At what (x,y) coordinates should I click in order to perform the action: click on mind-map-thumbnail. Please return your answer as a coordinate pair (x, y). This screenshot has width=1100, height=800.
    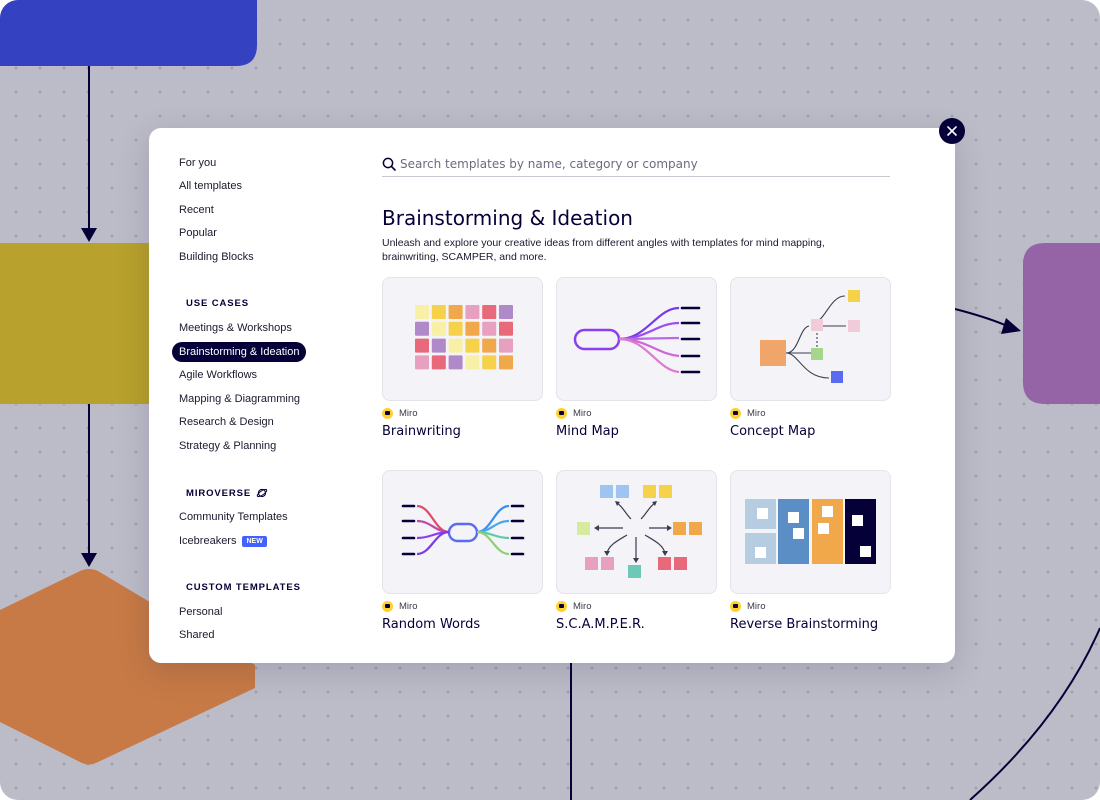
    Looking at the image, I should click on (637, 340).